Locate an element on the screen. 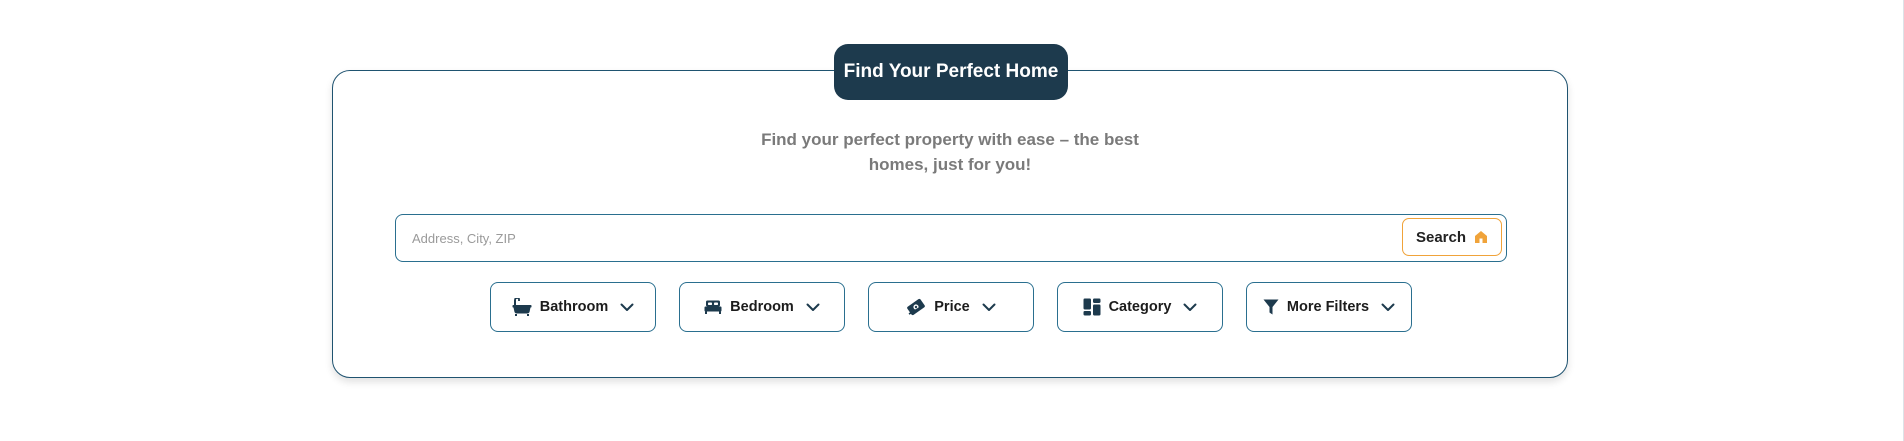 This screenshot has height=441, width=1904. price-filter-label: Price is located at coordinates (952, 307).